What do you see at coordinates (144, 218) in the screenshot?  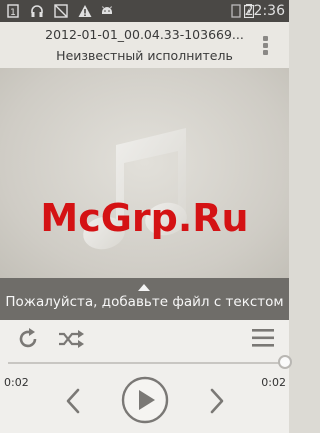 I see `watermark-text: McGrp.Ru` at bounding box center [144, 218].